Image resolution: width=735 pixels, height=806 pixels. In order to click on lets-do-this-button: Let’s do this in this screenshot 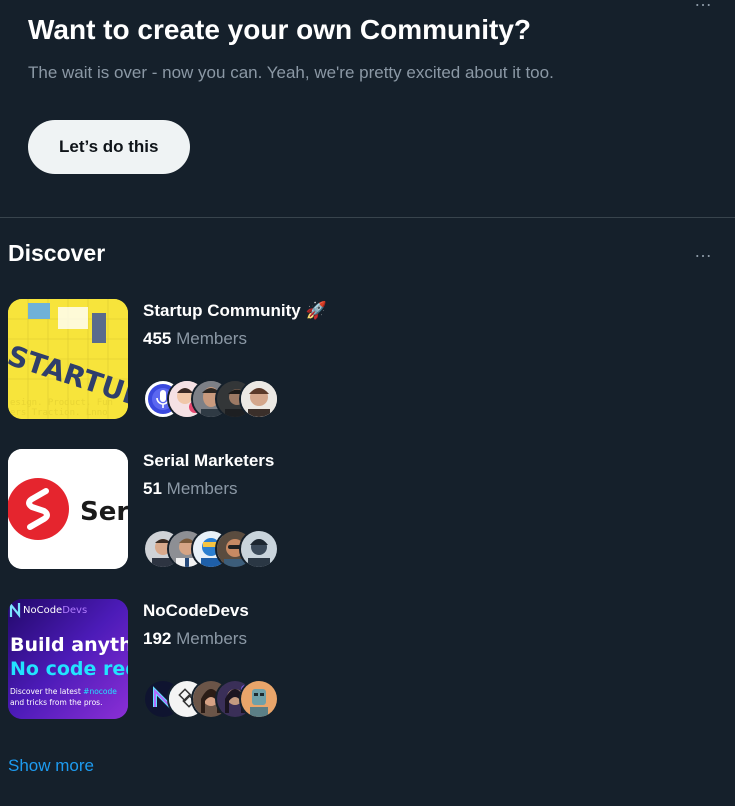, I will do `click(109, 147)`.